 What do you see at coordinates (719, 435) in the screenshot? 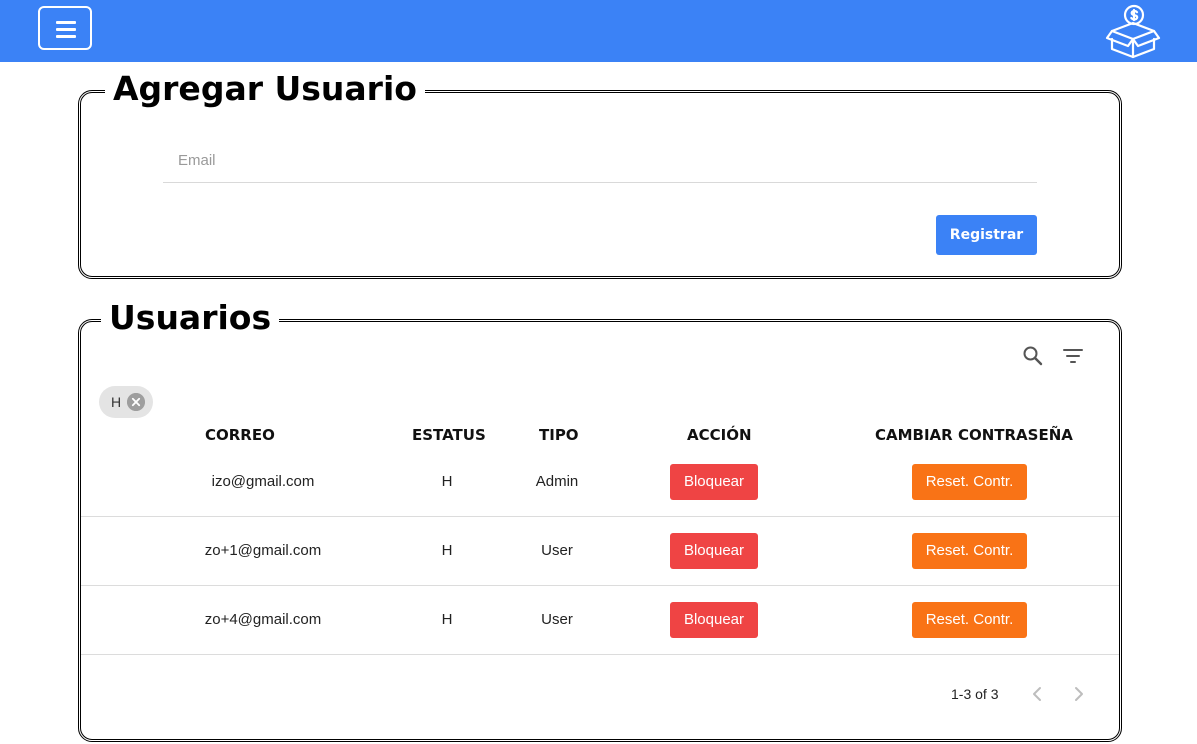
I see `column-header-accion: ACCIÓN` at bounding box center [719, 435].